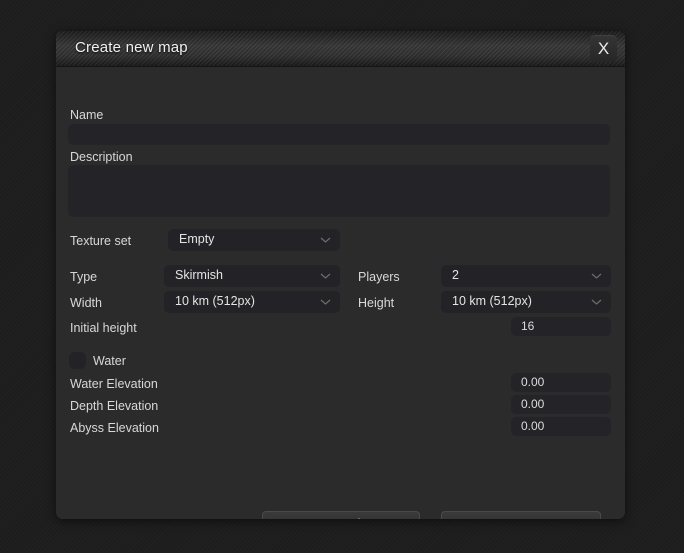 This screenshot has width=684, height=553. What do you see at coordinates (77, 360) in the screenshot?
I see `water-checkbox` at bounding box center [77, 360].